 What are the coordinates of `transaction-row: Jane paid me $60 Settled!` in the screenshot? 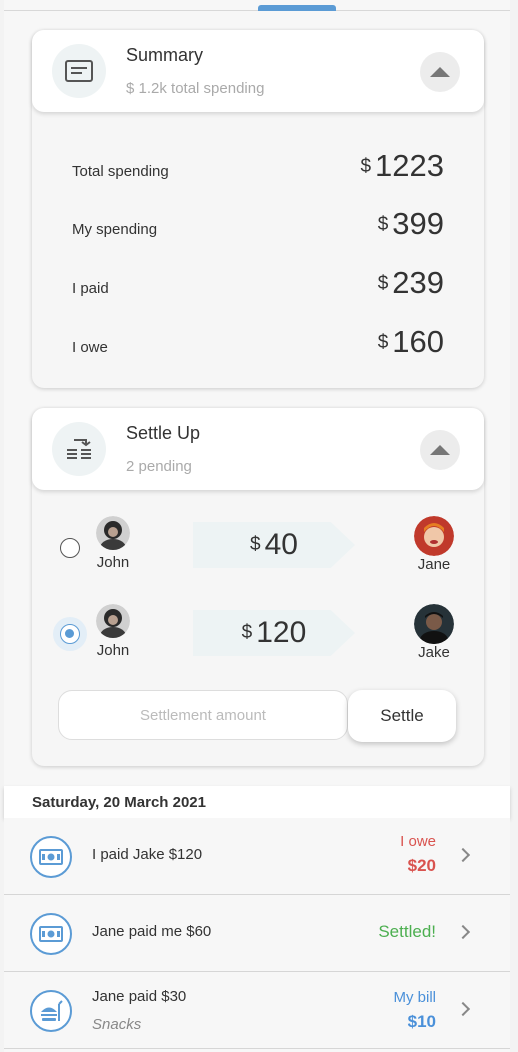 It's located at (257, 933).